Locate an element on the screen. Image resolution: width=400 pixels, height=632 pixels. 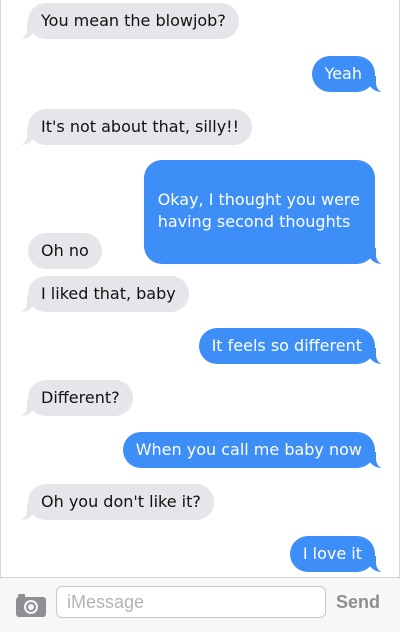
incoming-message: You mean the blowjob? is located at coordinates (127, 21).